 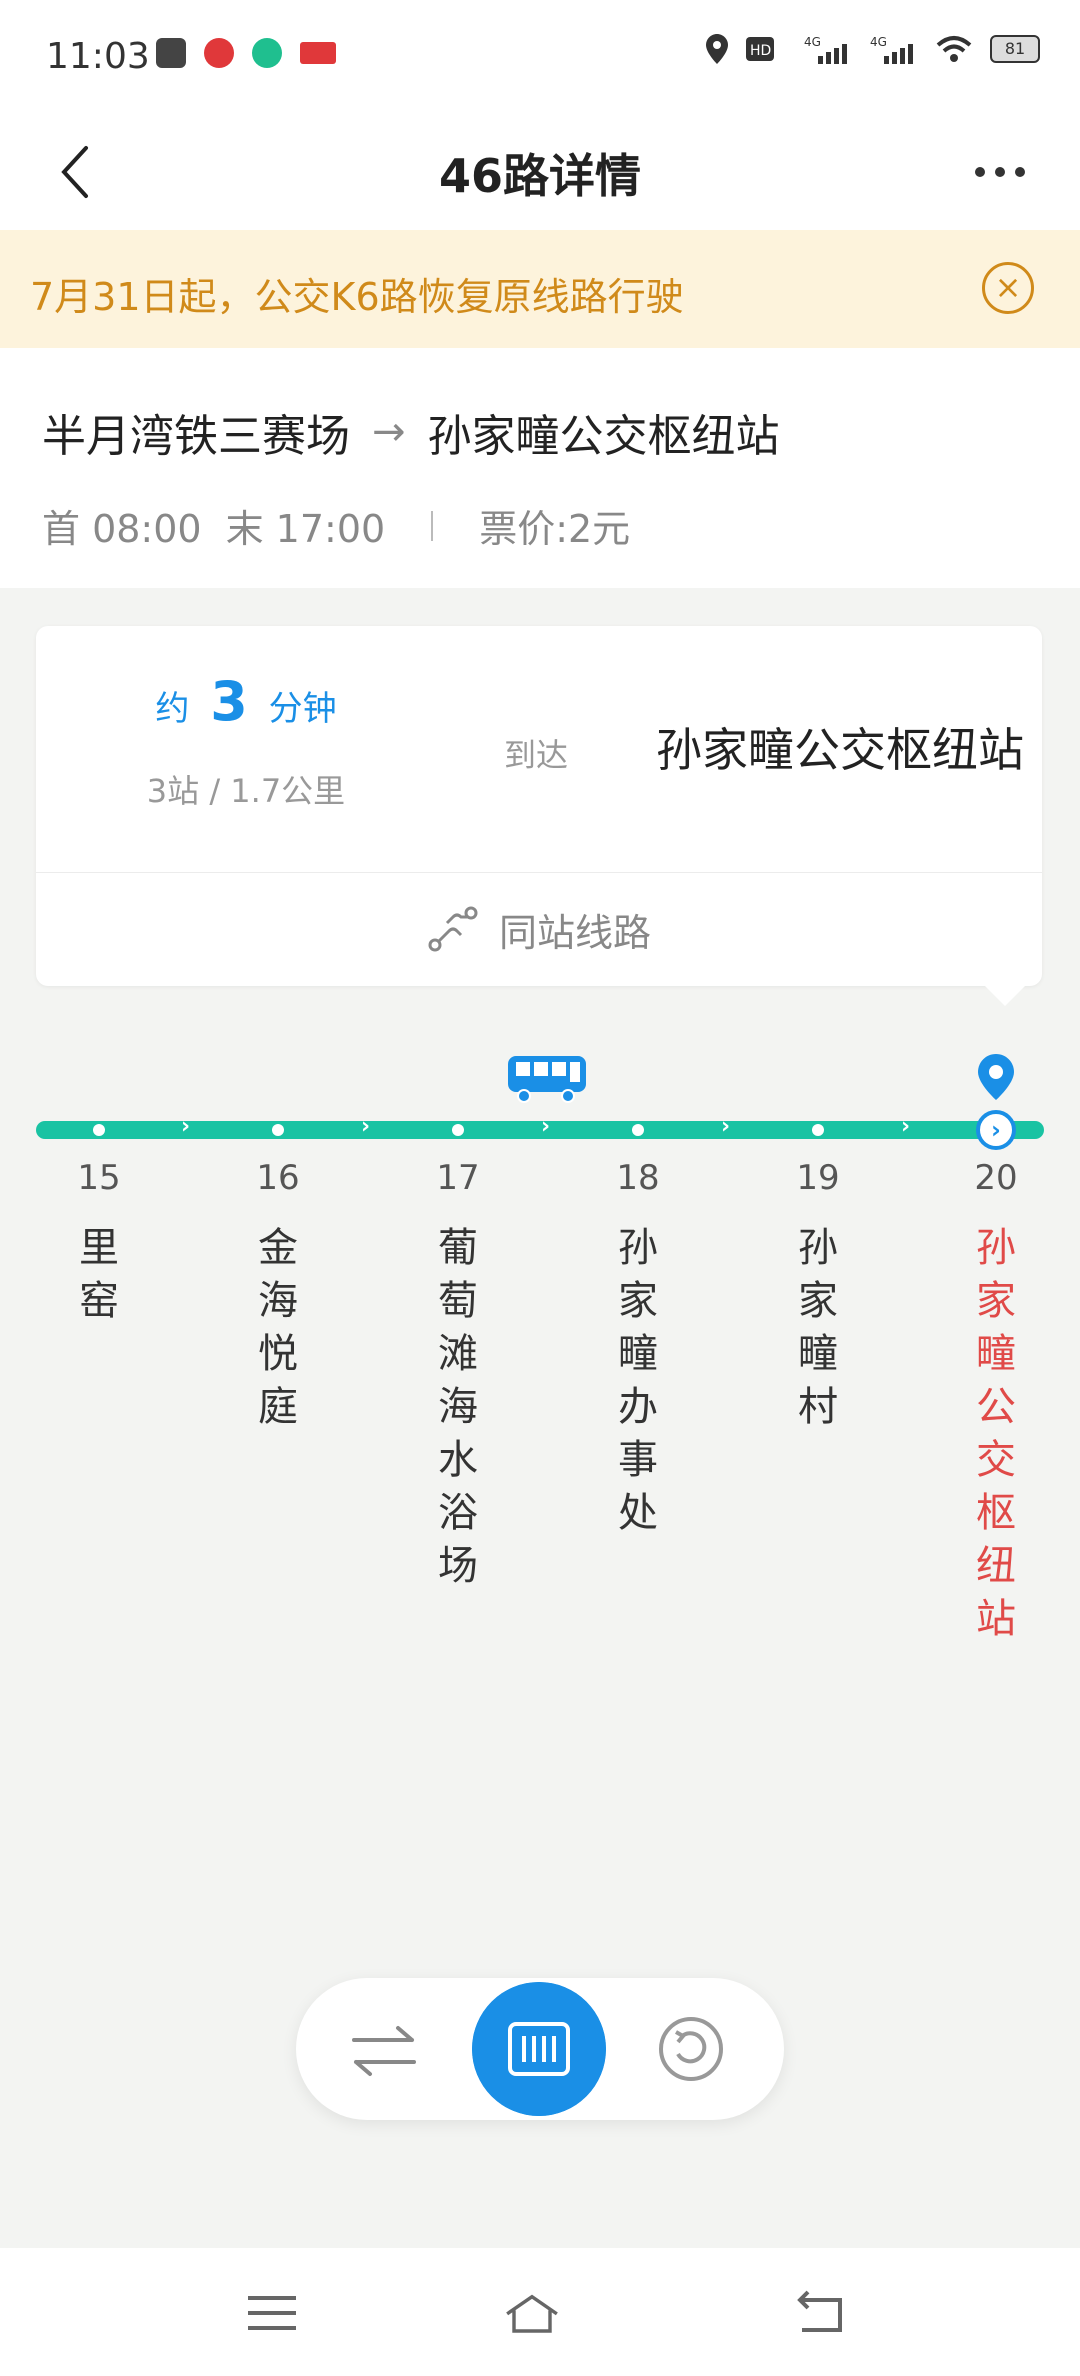 I want to click on menu-icon, so click(x=272, y=2313).